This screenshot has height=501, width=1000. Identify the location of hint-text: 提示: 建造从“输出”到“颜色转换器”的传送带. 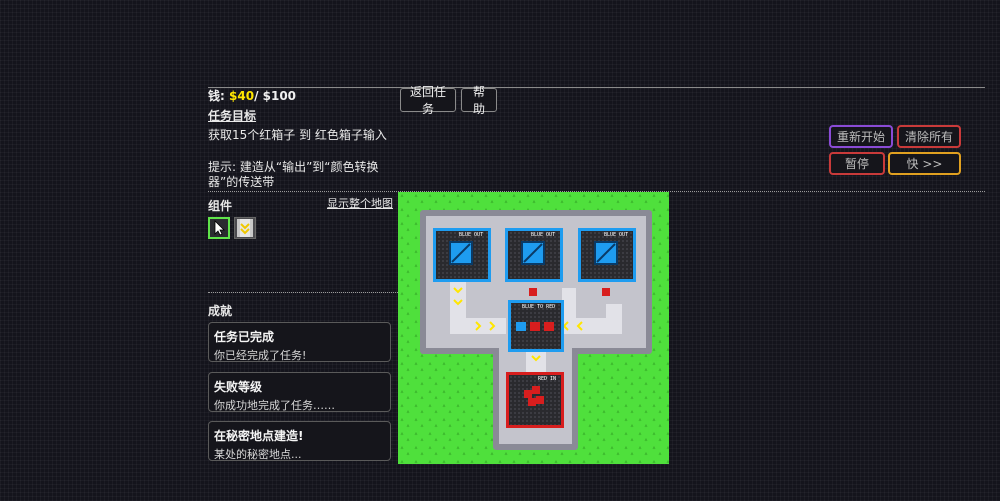
(293, 174).